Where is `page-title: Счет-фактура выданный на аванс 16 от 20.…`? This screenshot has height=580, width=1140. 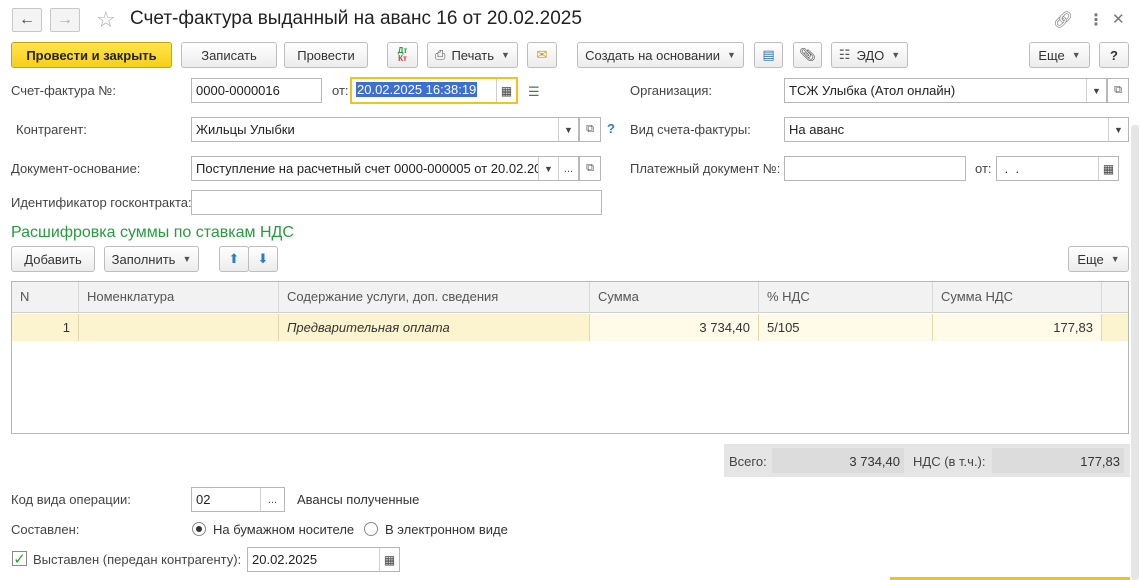
page-title: Счет-фактура выданный на аванс 16 от 20.… is located at coordinates (356, 18).